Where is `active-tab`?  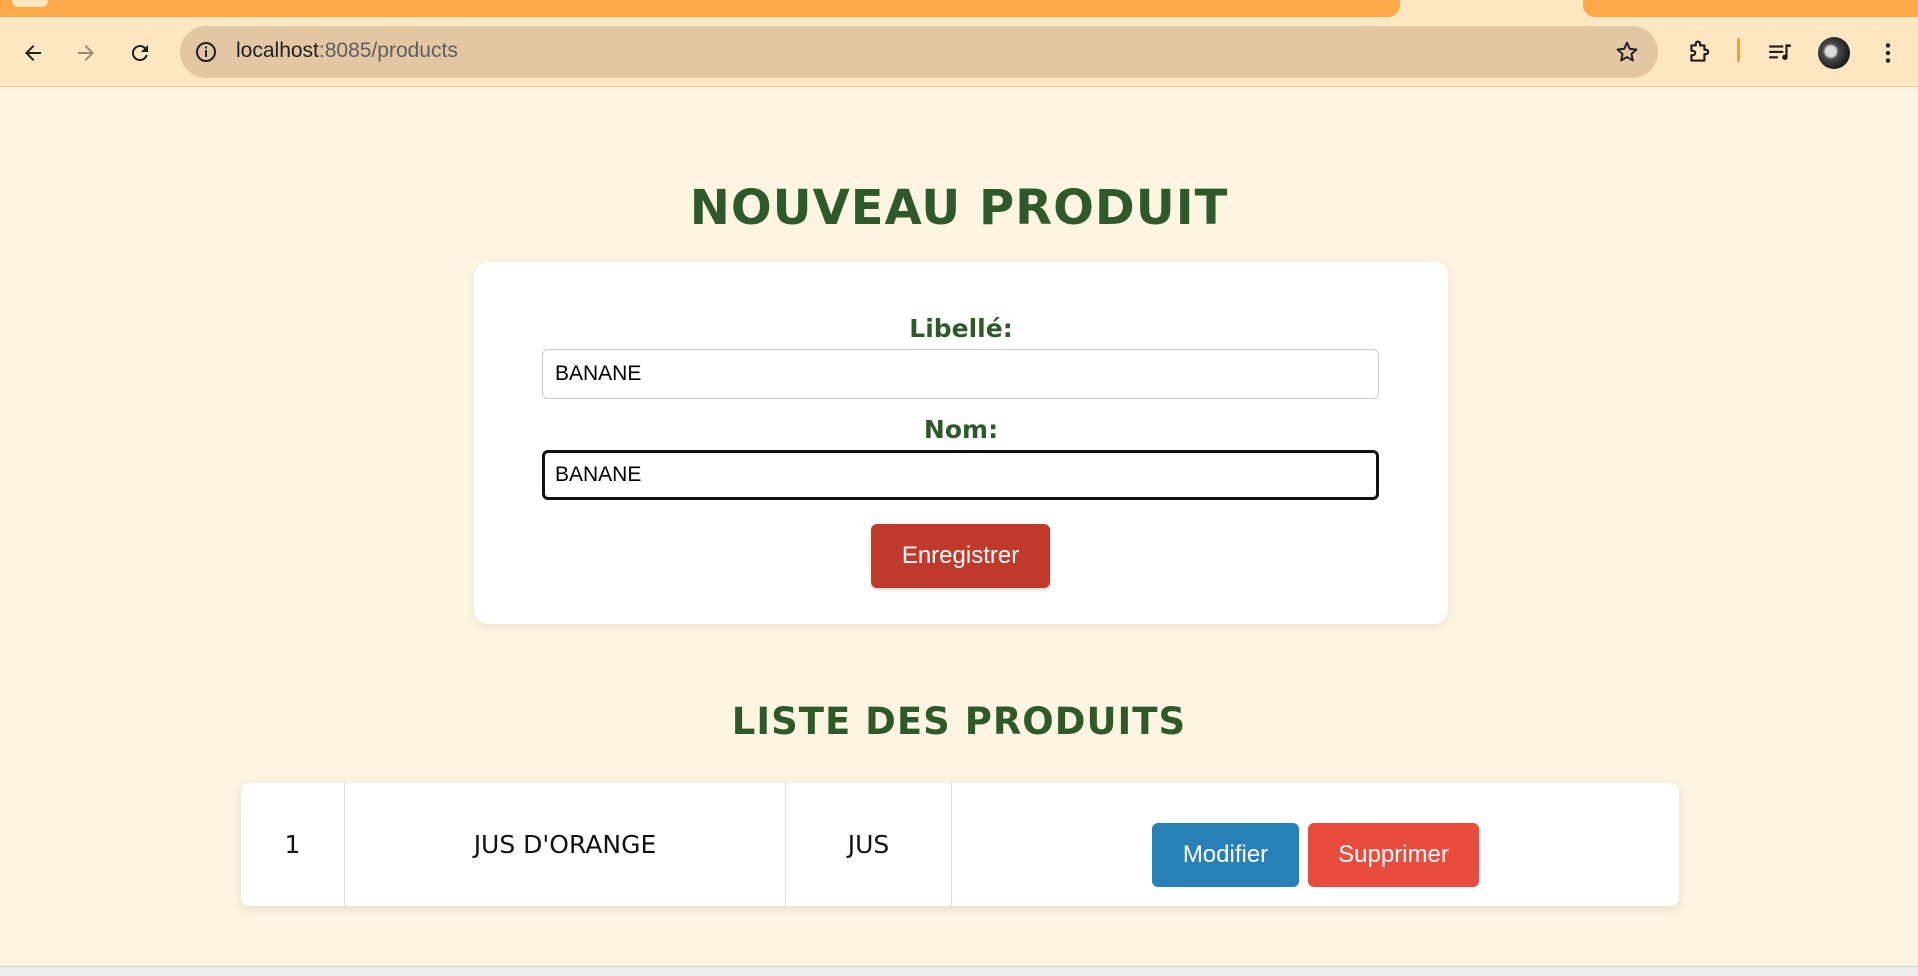 active-tab is located at coordinates (700, 8).